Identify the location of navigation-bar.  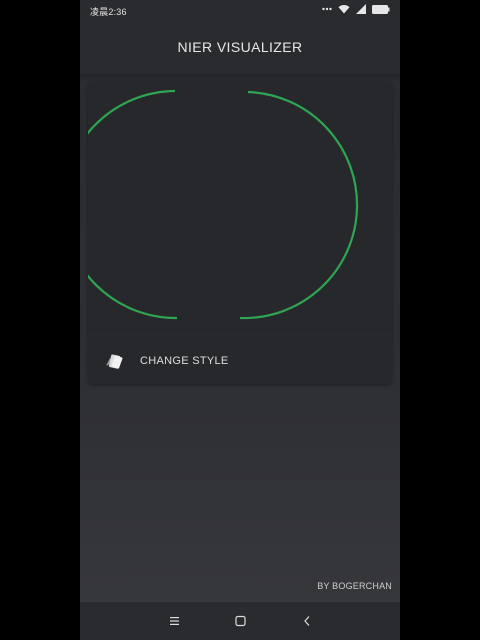
(240, 621).